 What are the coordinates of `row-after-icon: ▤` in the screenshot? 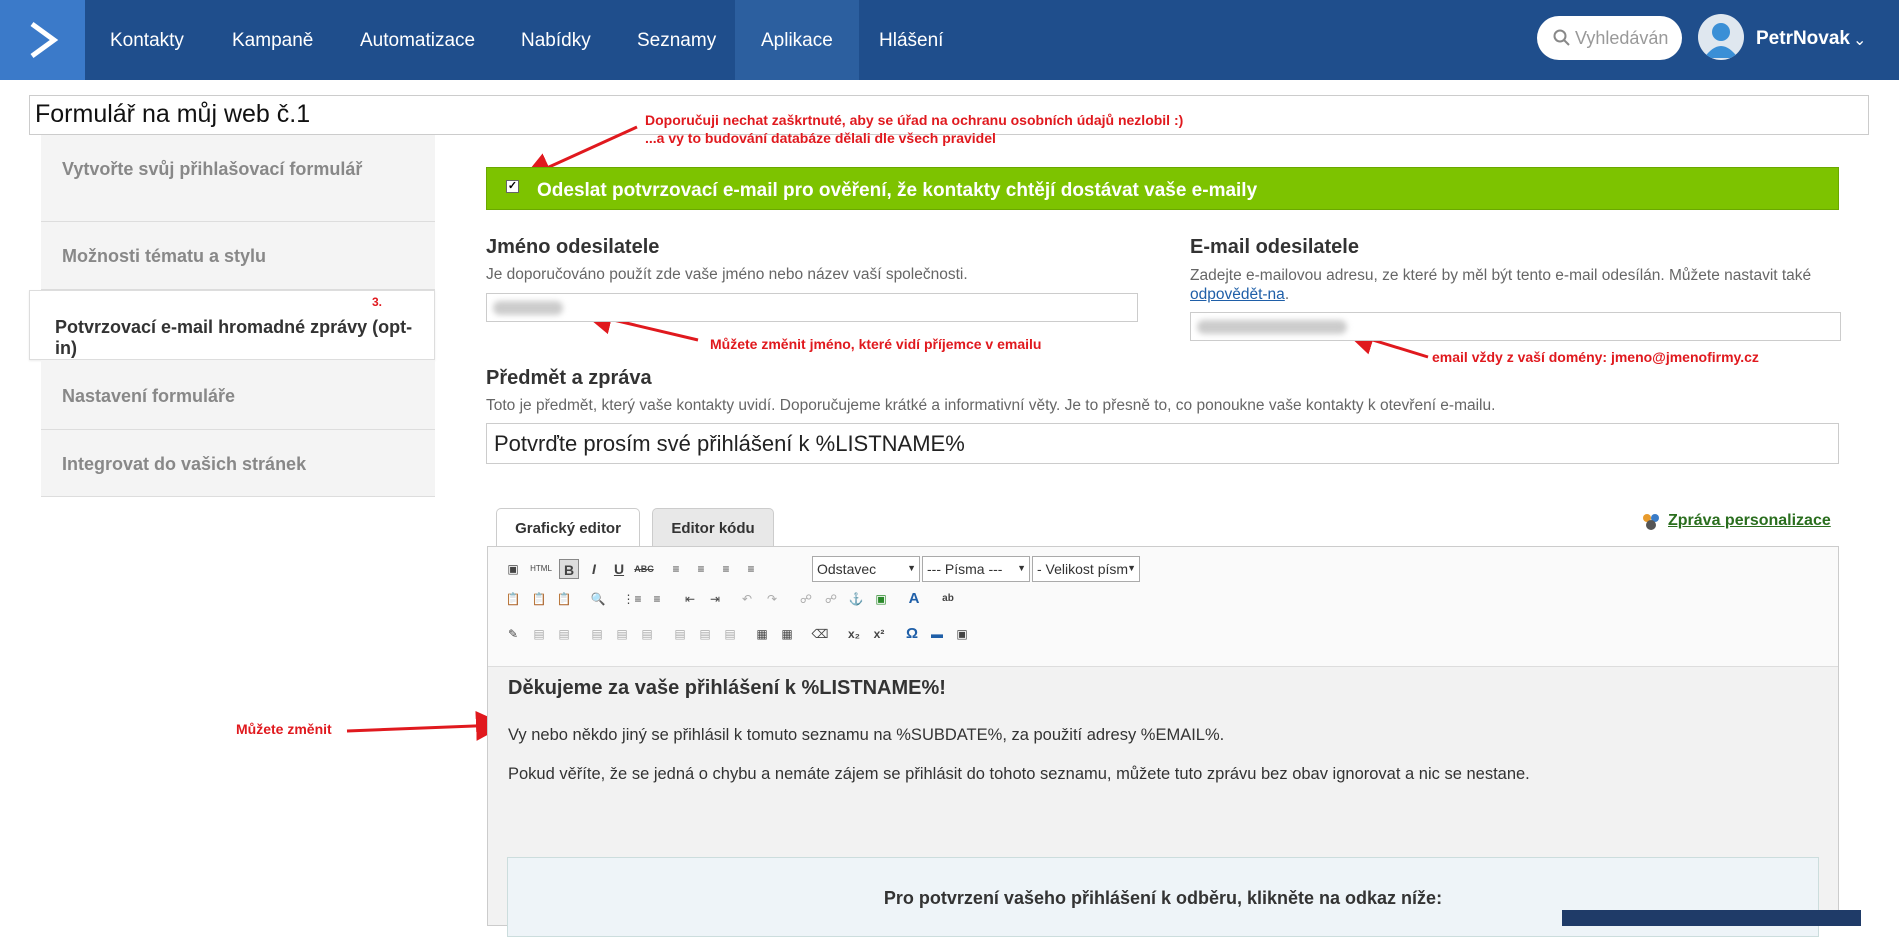 It's located at (622, 634).